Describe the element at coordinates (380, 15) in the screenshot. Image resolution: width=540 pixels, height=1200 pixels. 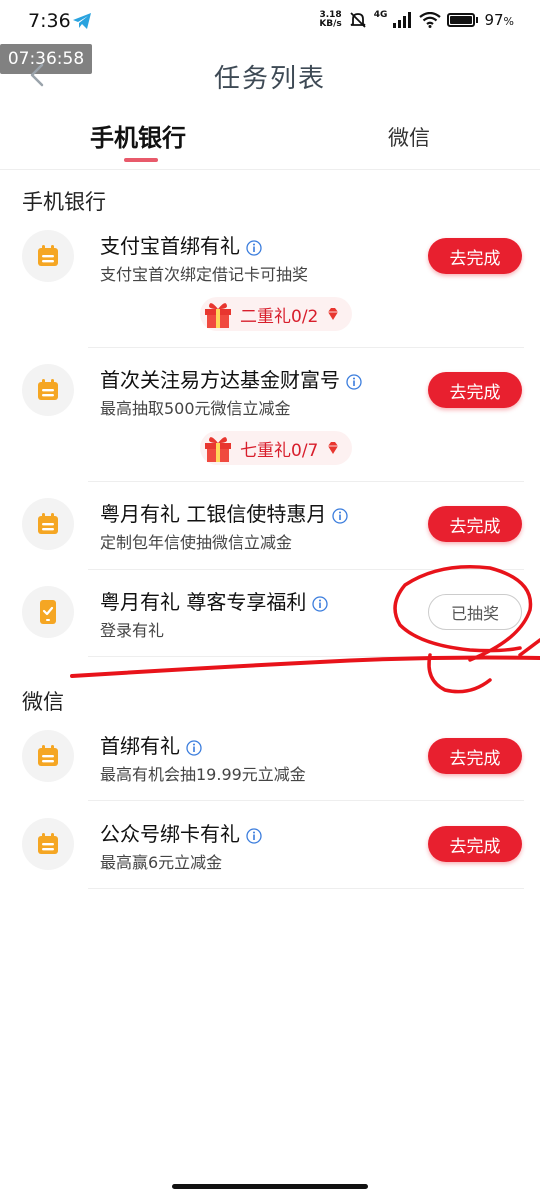
I see `network-type: 4G` at that location.